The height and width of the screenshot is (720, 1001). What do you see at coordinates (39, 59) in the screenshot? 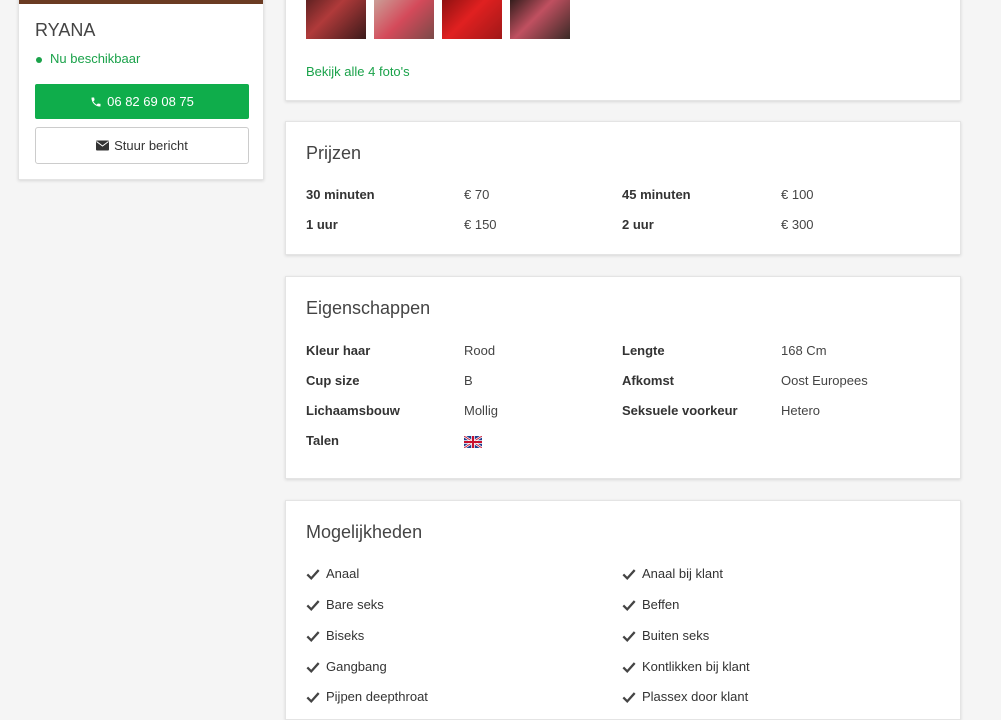
I see `status-dot-icon` at bounding box center [39, 59].